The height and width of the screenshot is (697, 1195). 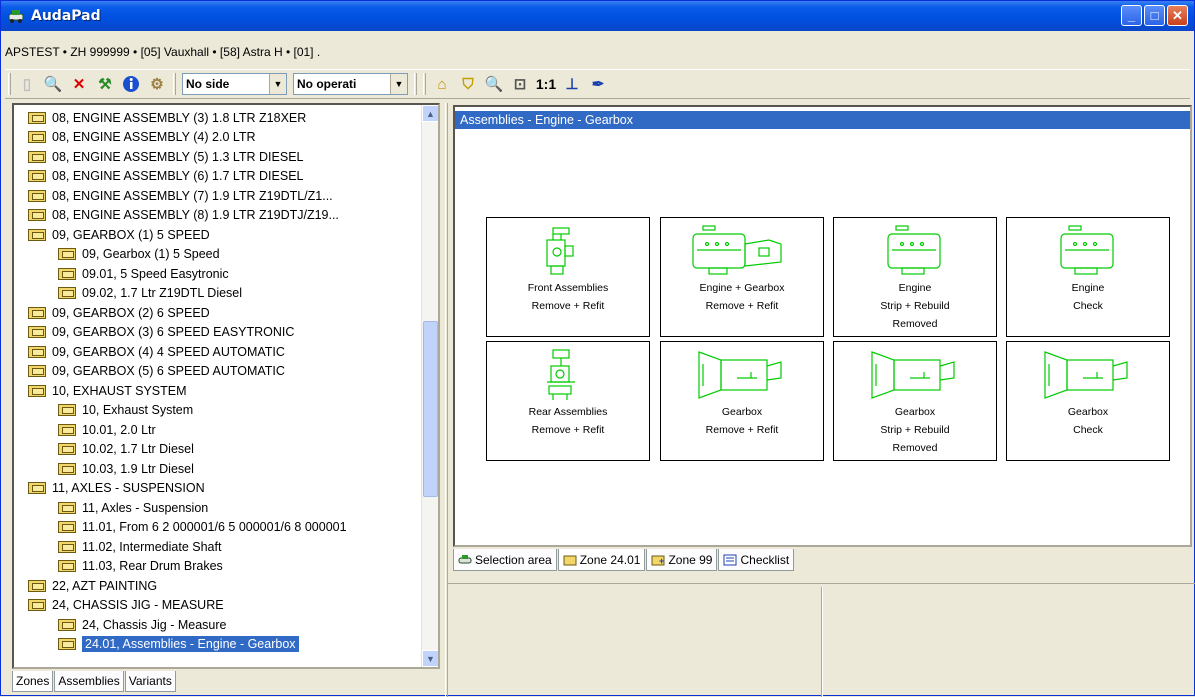 What do you see at coordinates (218, 391) in the screenshot?
I see `tree-group-item: 10, EXHAUST SYSTEM` at bounding box center [218, 391].